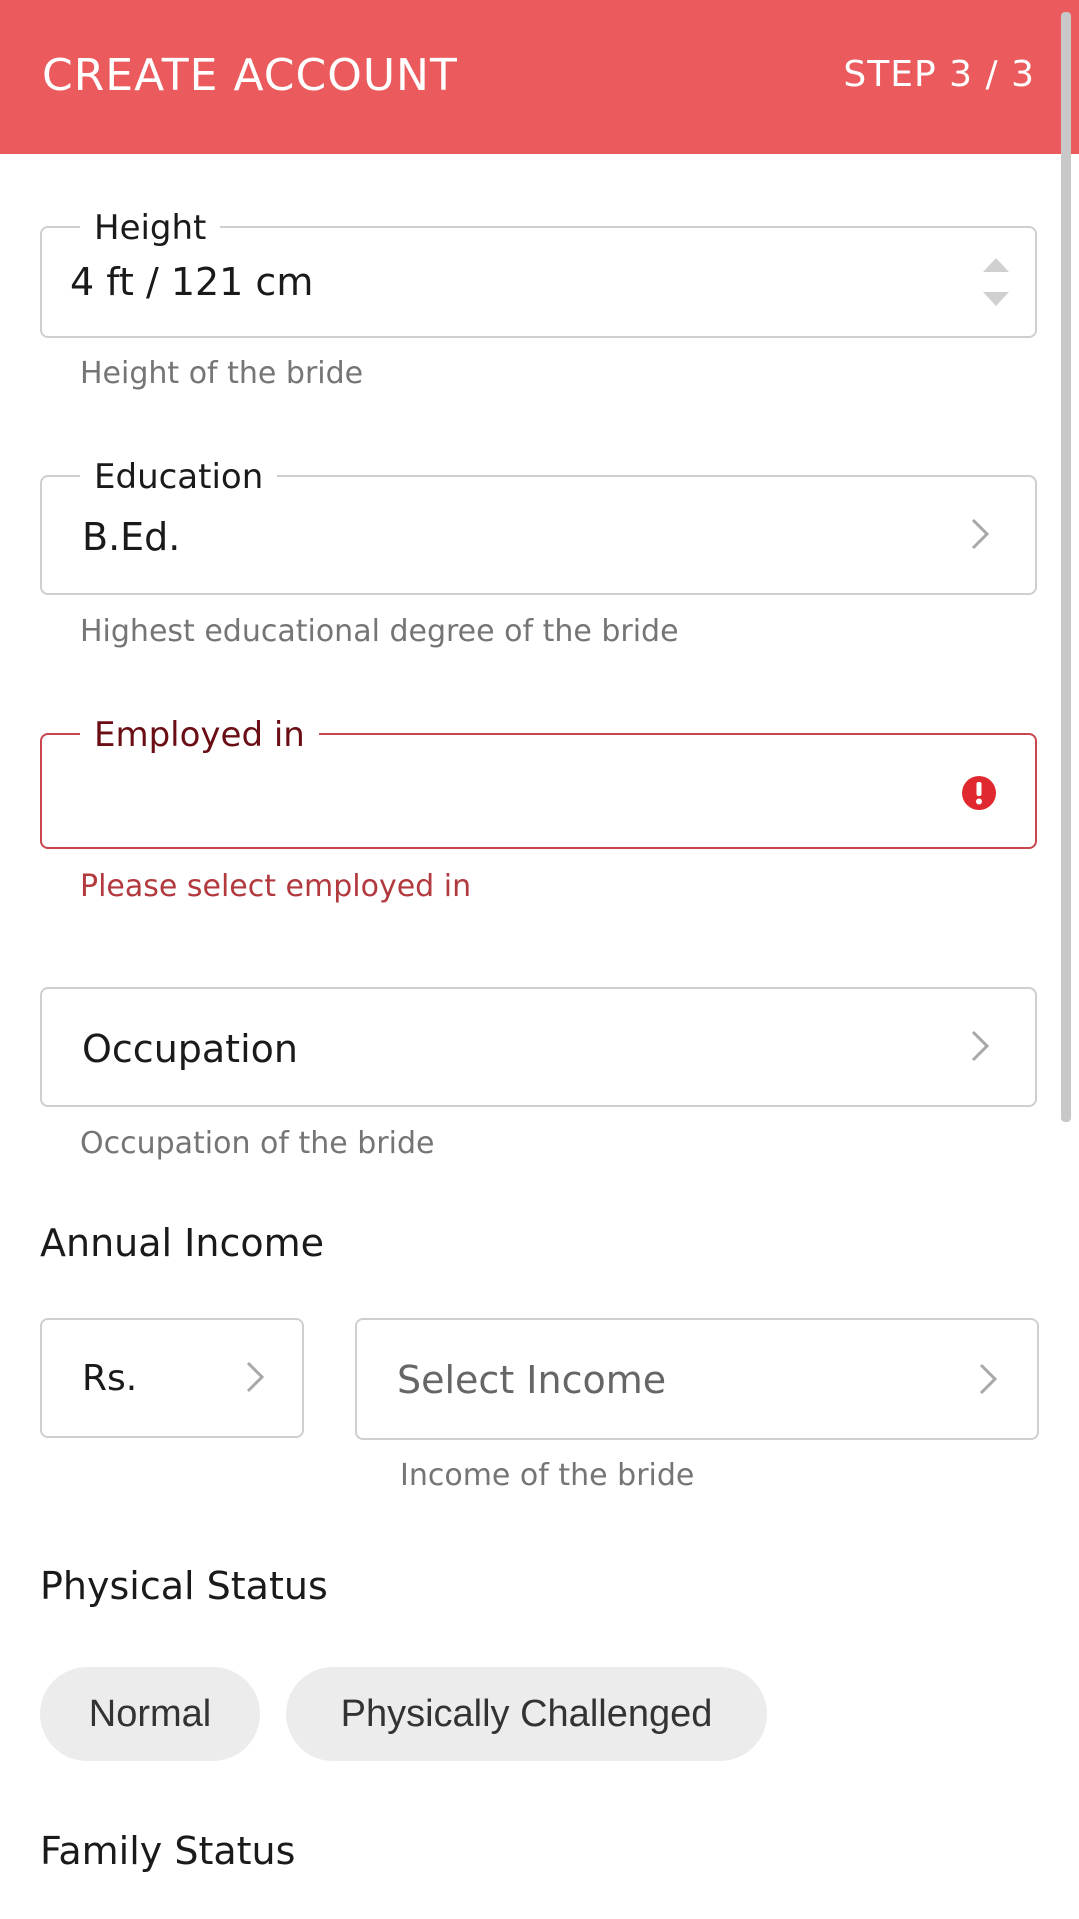 The width and height of the screenshot is (1079, 1919). What do you see at coordinates (532, 1380) in the screenshot?
I see `income-placeholder: Select Income` at bounding box center [532, 1380].